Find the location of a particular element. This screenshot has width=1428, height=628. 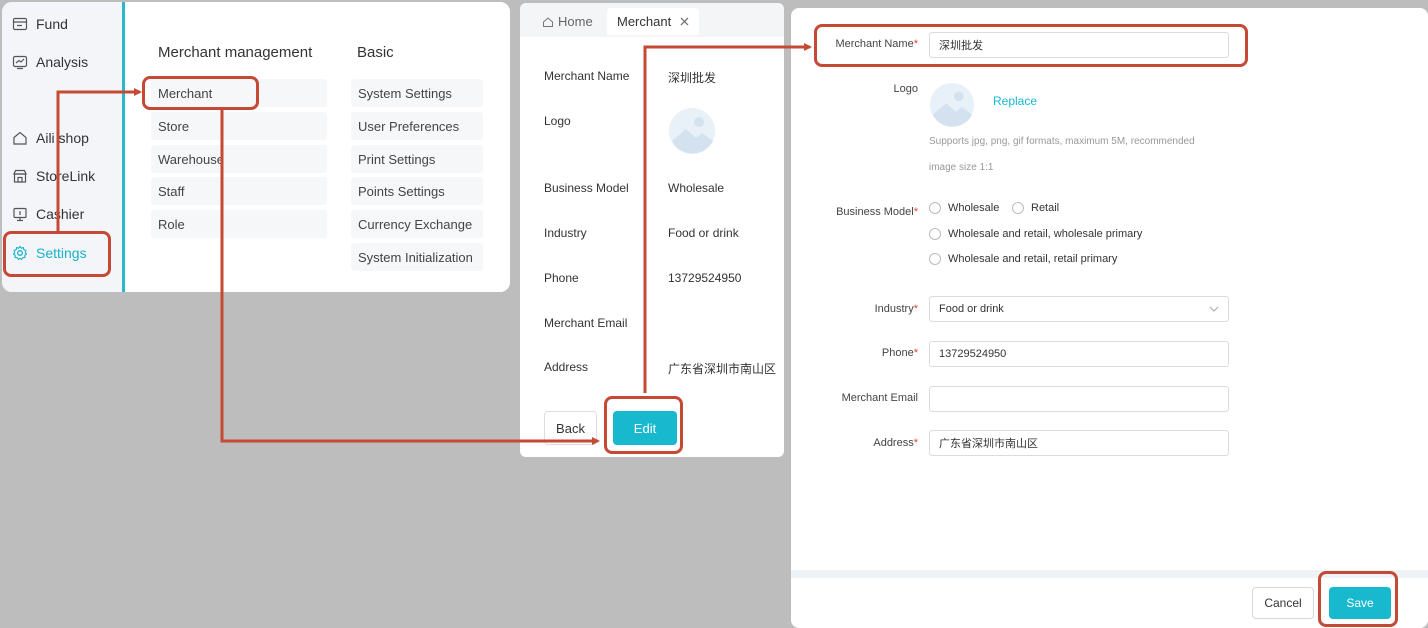

sidebar-item-analysis: Analysis is located at coordinates (64, 62).